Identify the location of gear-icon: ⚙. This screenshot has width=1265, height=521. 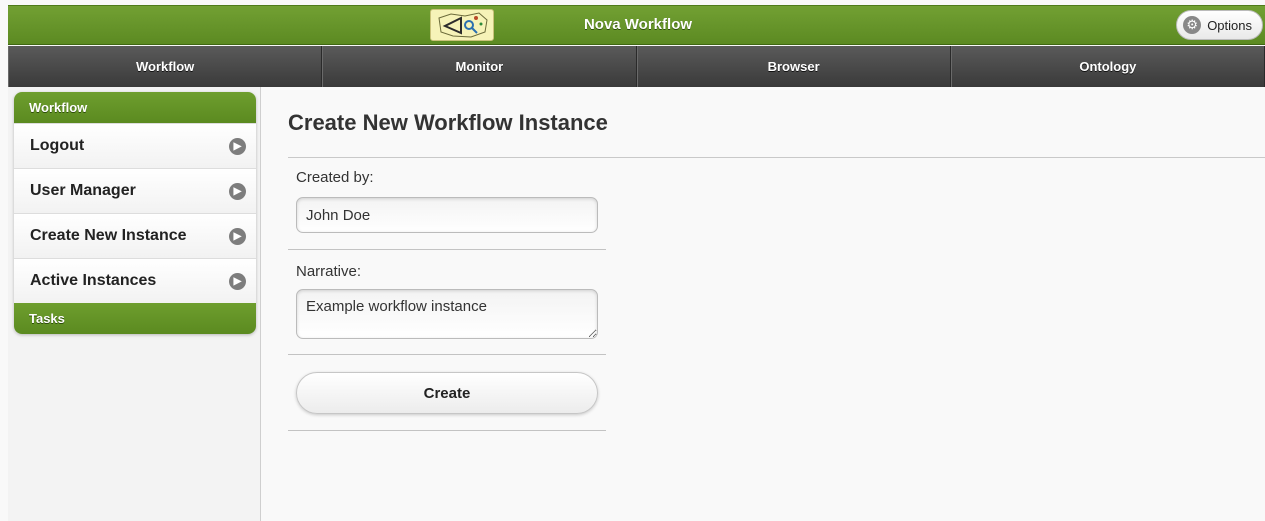
(1192, 25).